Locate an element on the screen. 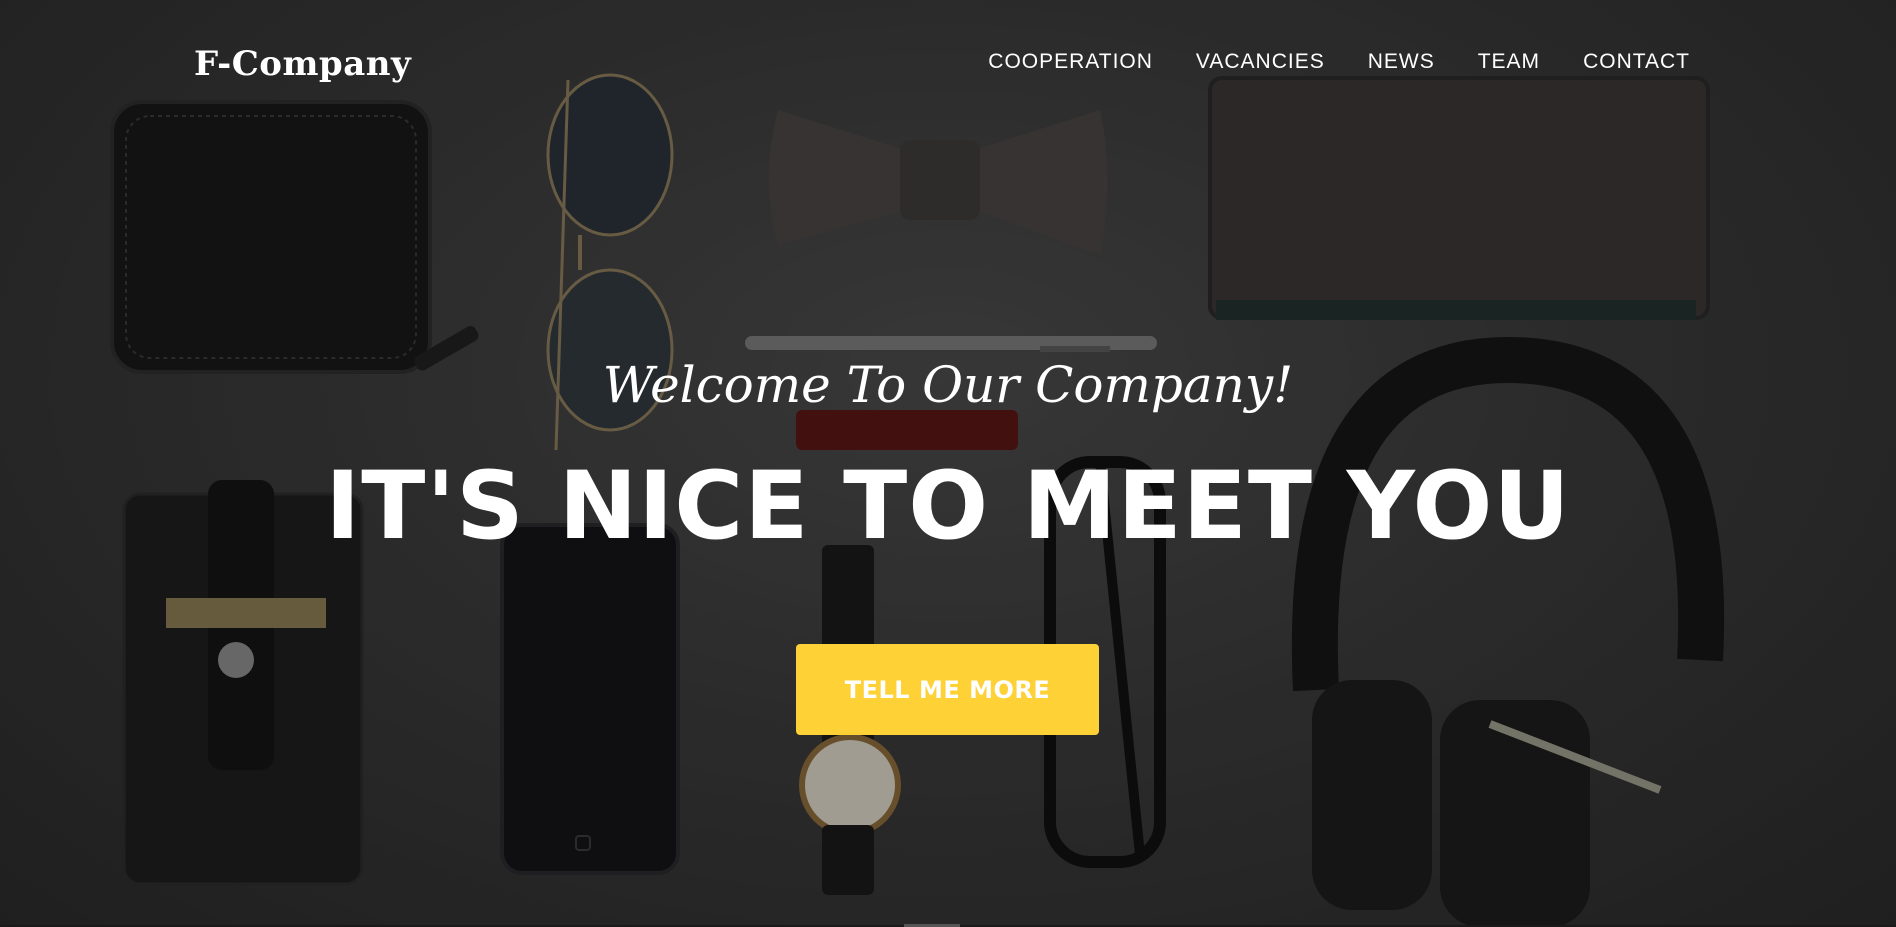 Image resolution: width=1896 pixels, height=927 pixels. nav-link-contact: CONTACT is located at coordinates (1636, 61).